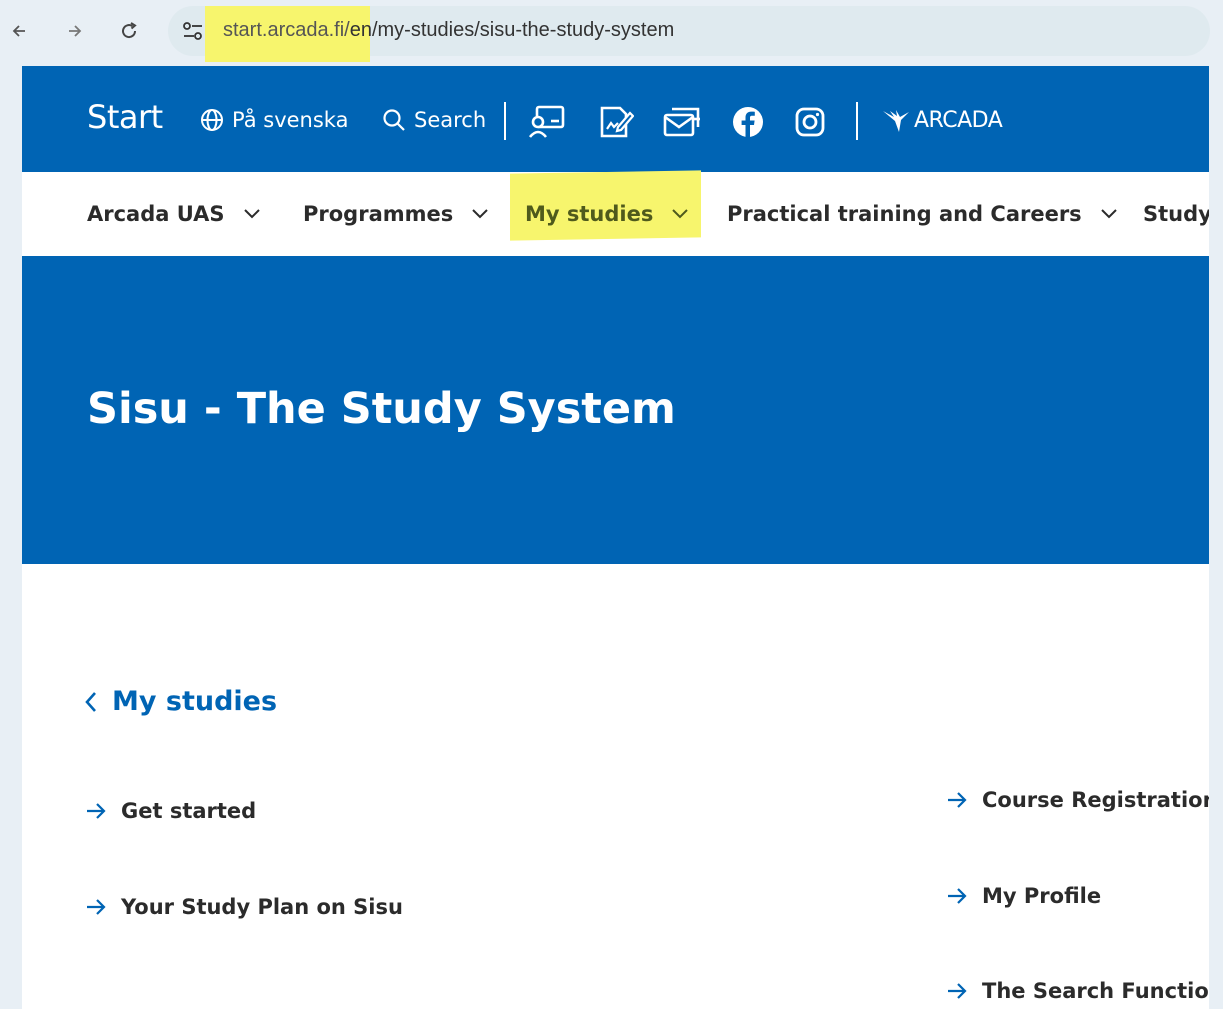  I want to click on link-study-plan: Your Study Plan on Sisu, so click(244, 907).